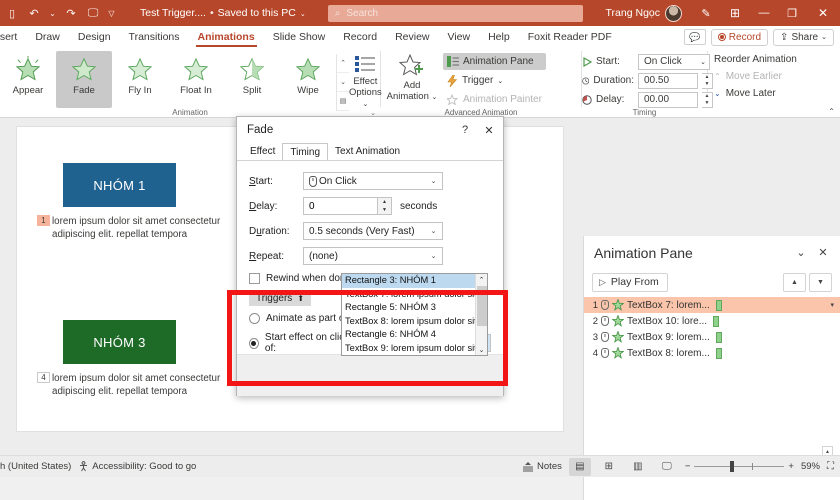  I want to click on search-box: ⌕ Search, so click(455, 13).